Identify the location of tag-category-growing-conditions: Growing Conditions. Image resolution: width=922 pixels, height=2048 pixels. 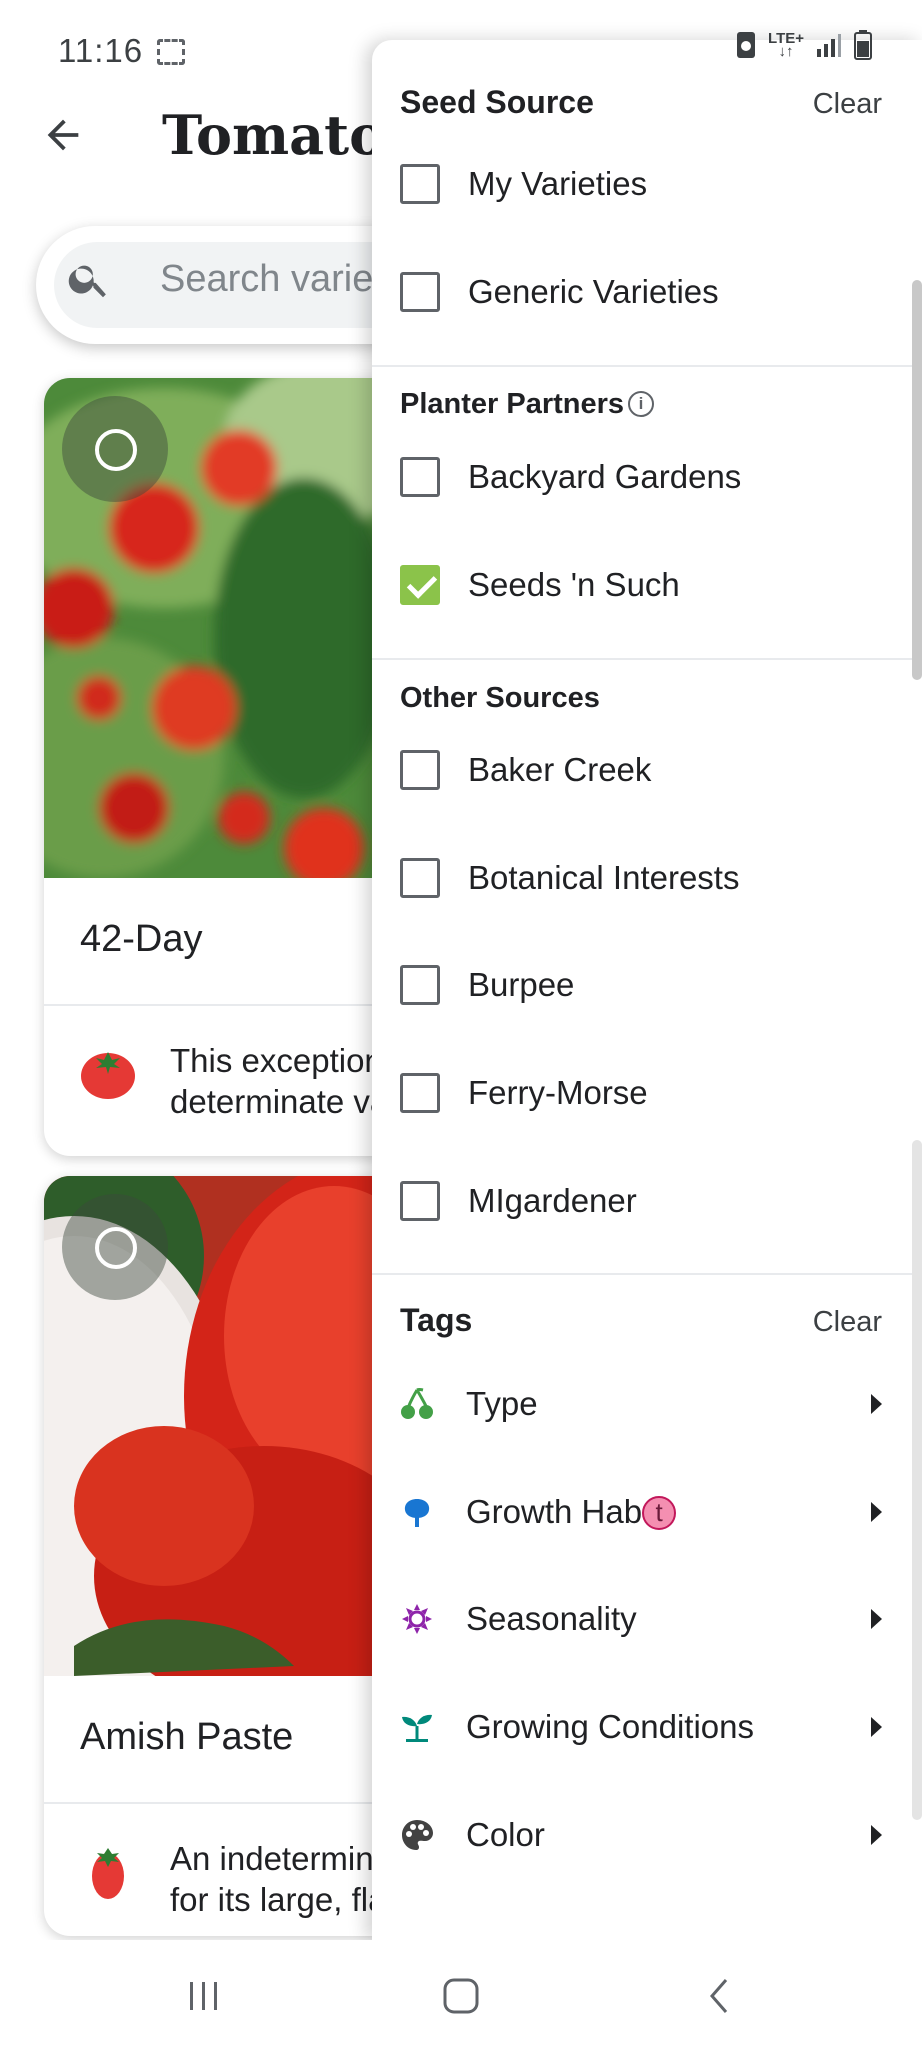
(641, 1727).